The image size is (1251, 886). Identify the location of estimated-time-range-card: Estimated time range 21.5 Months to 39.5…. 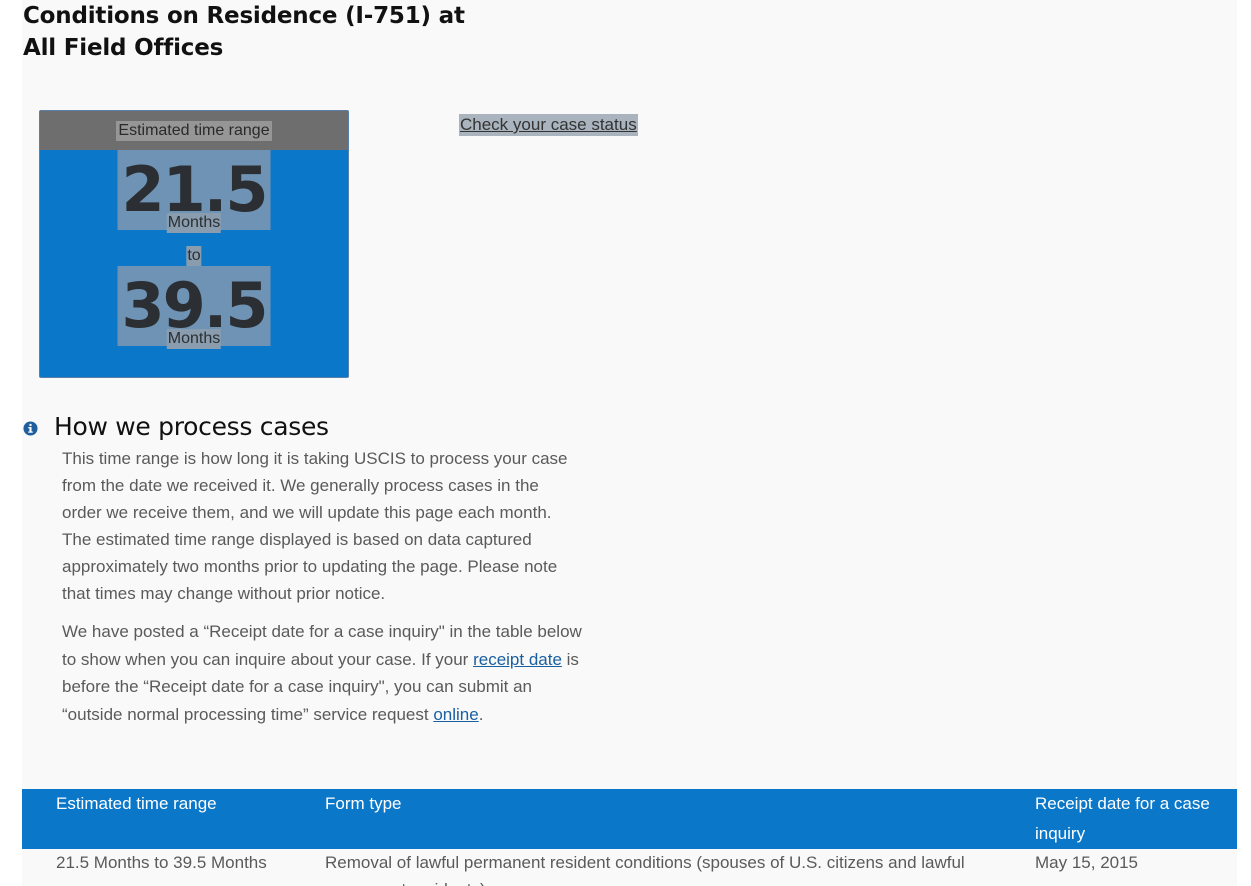
(194, 244).